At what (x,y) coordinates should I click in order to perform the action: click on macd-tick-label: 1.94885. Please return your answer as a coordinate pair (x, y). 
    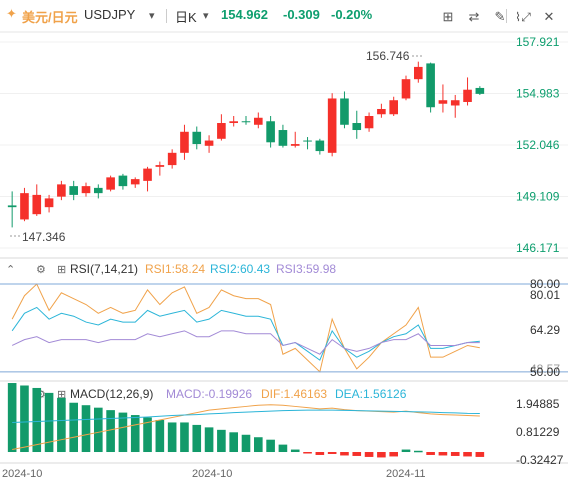
    Looking at the image, I should click on (538, 404).